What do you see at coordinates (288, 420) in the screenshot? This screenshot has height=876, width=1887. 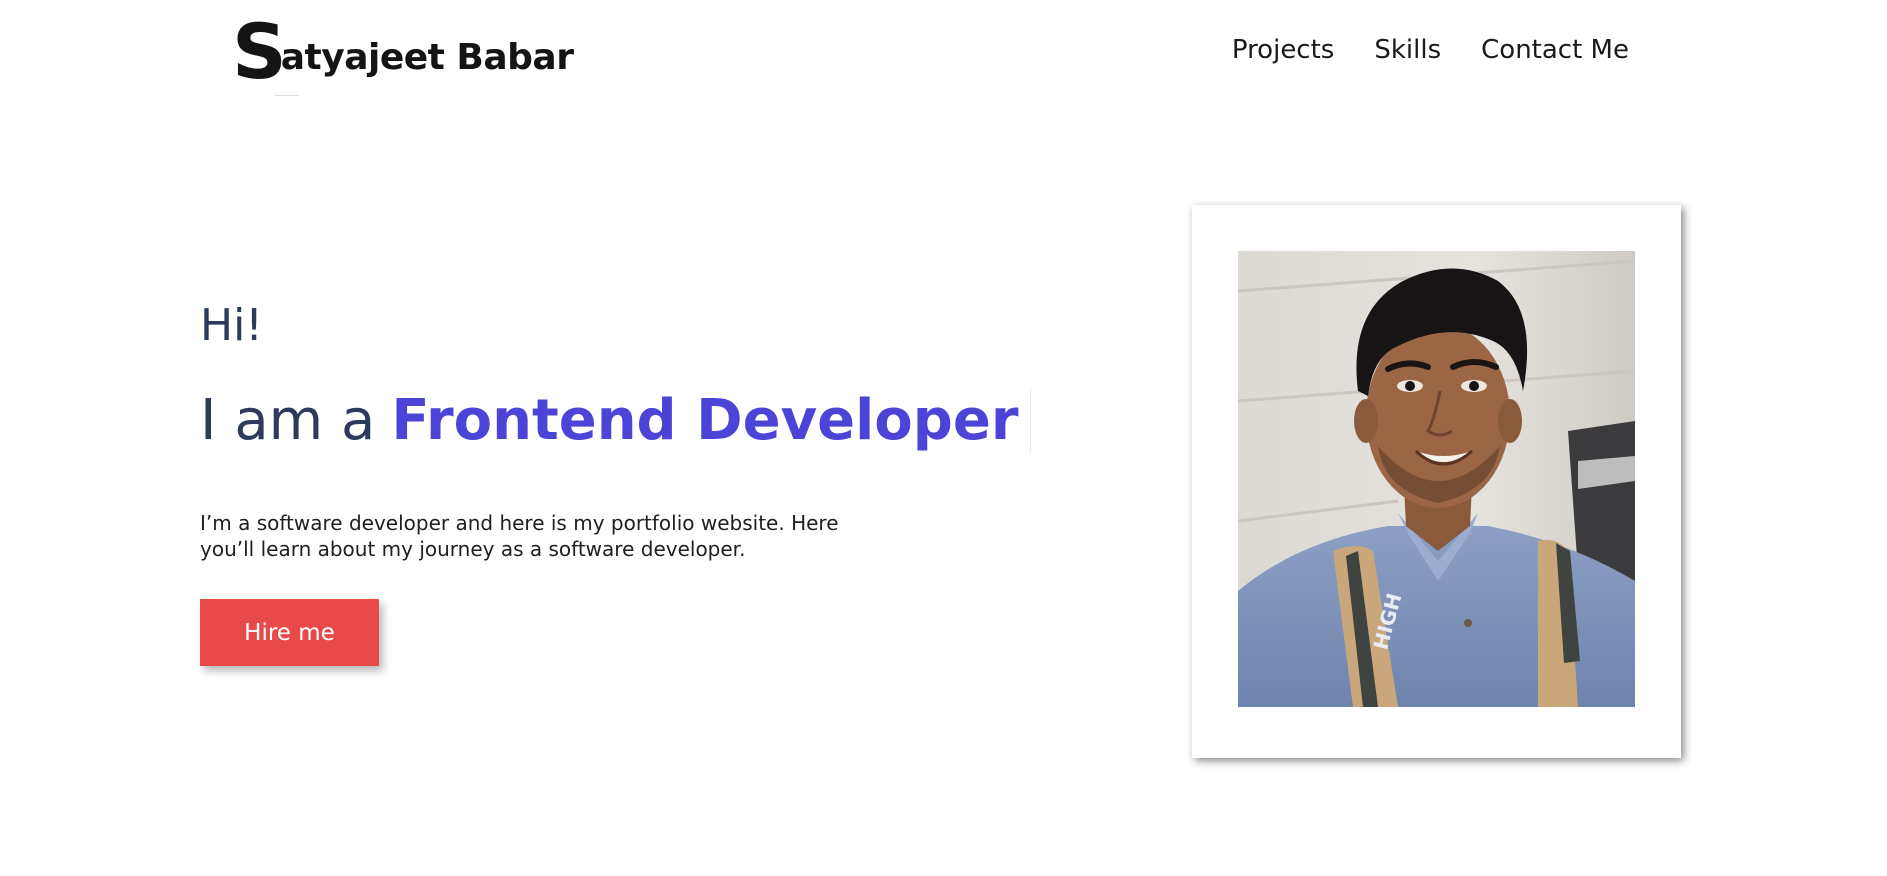 I see `headline-prefix: I am a` at bounding box center [288, 420].